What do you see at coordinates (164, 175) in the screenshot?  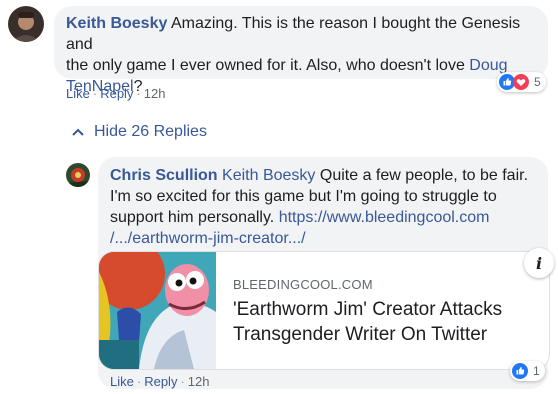 I see `reply-author: Chris Scullion` at bounding box center [164, 175].